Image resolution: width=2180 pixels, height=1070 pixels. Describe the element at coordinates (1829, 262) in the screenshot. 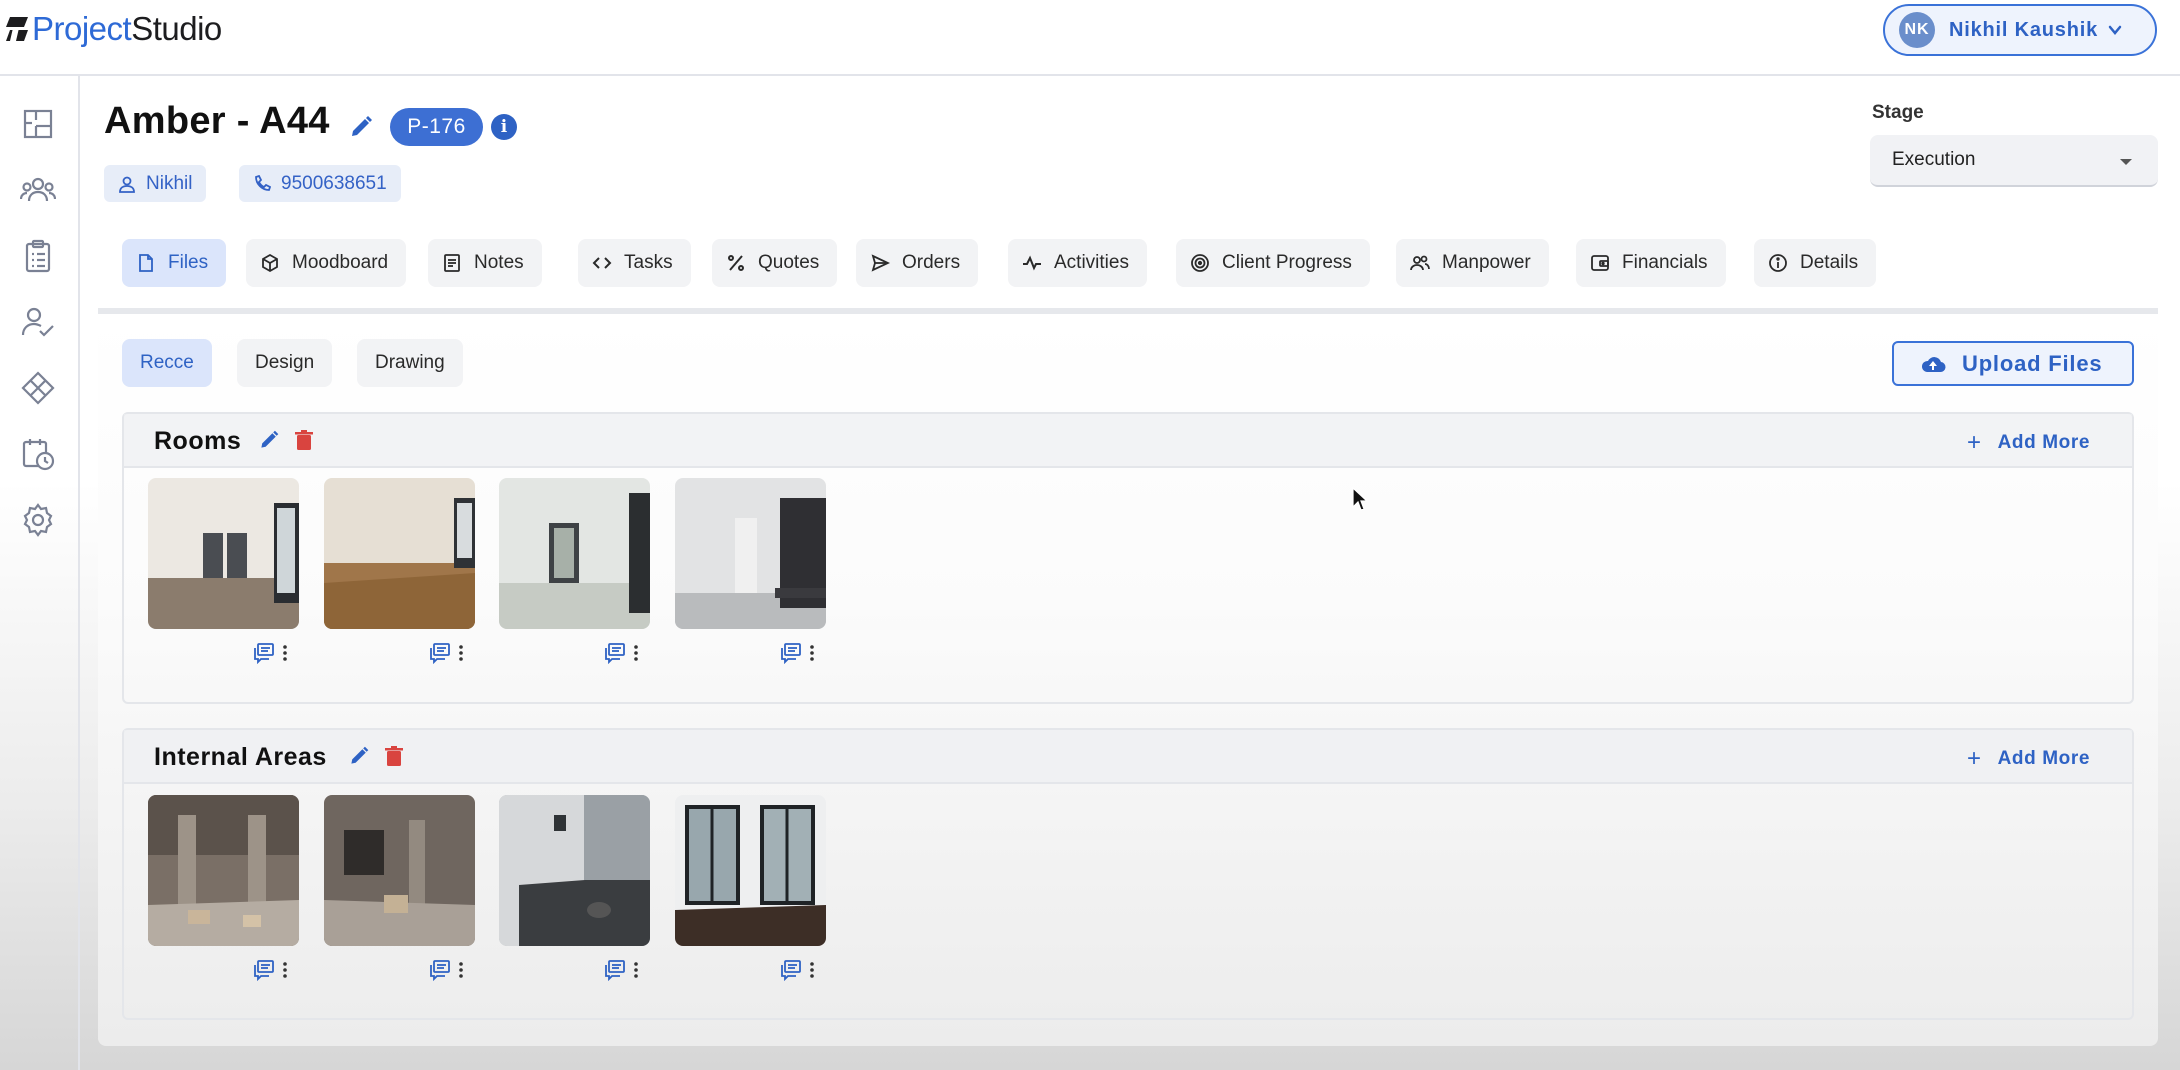

I see `tab-label: Details` at that location.